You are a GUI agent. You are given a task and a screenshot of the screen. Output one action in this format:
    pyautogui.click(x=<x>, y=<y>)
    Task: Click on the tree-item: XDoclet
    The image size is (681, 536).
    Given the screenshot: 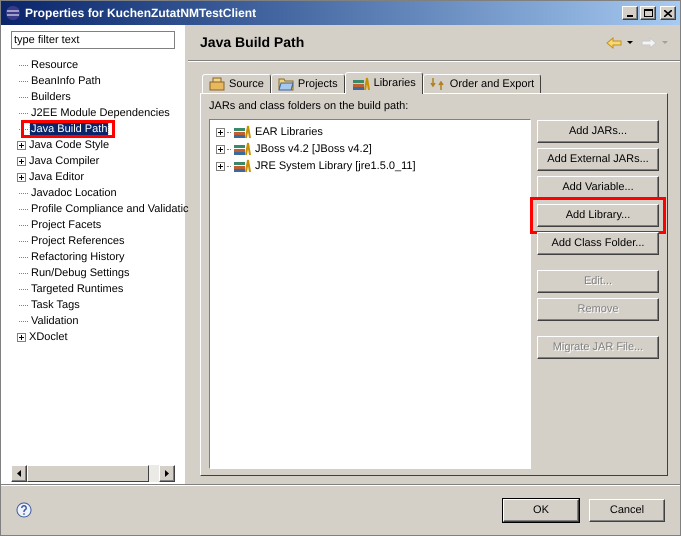 What is the action you would take?
    pyautogui.click(x=48, y=337)
    